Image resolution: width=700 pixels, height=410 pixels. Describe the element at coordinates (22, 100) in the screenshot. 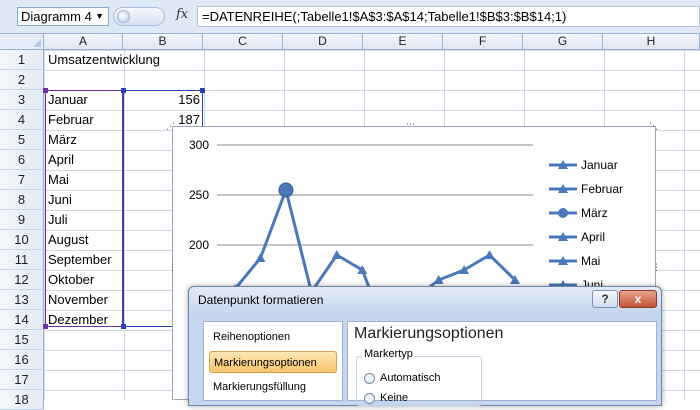

I see `row-header: 3` at that location.